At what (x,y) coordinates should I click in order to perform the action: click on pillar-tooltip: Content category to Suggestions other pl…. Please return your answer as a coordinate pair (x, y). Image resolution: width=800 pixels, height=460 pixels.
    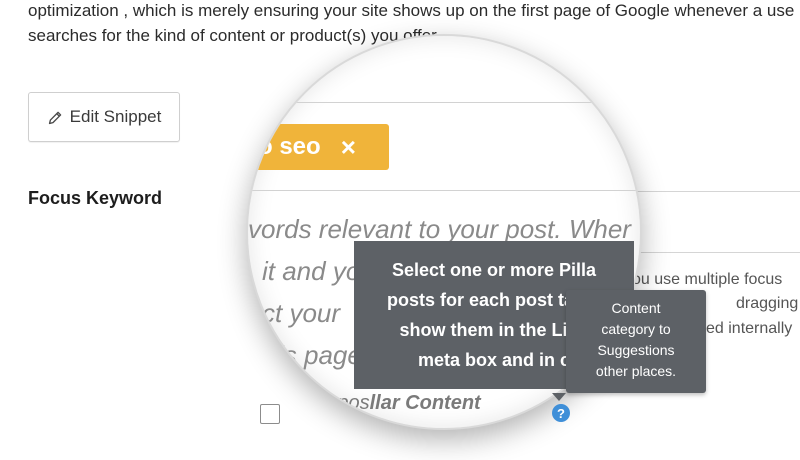
    Looking at the image, I should click on (636, 341).